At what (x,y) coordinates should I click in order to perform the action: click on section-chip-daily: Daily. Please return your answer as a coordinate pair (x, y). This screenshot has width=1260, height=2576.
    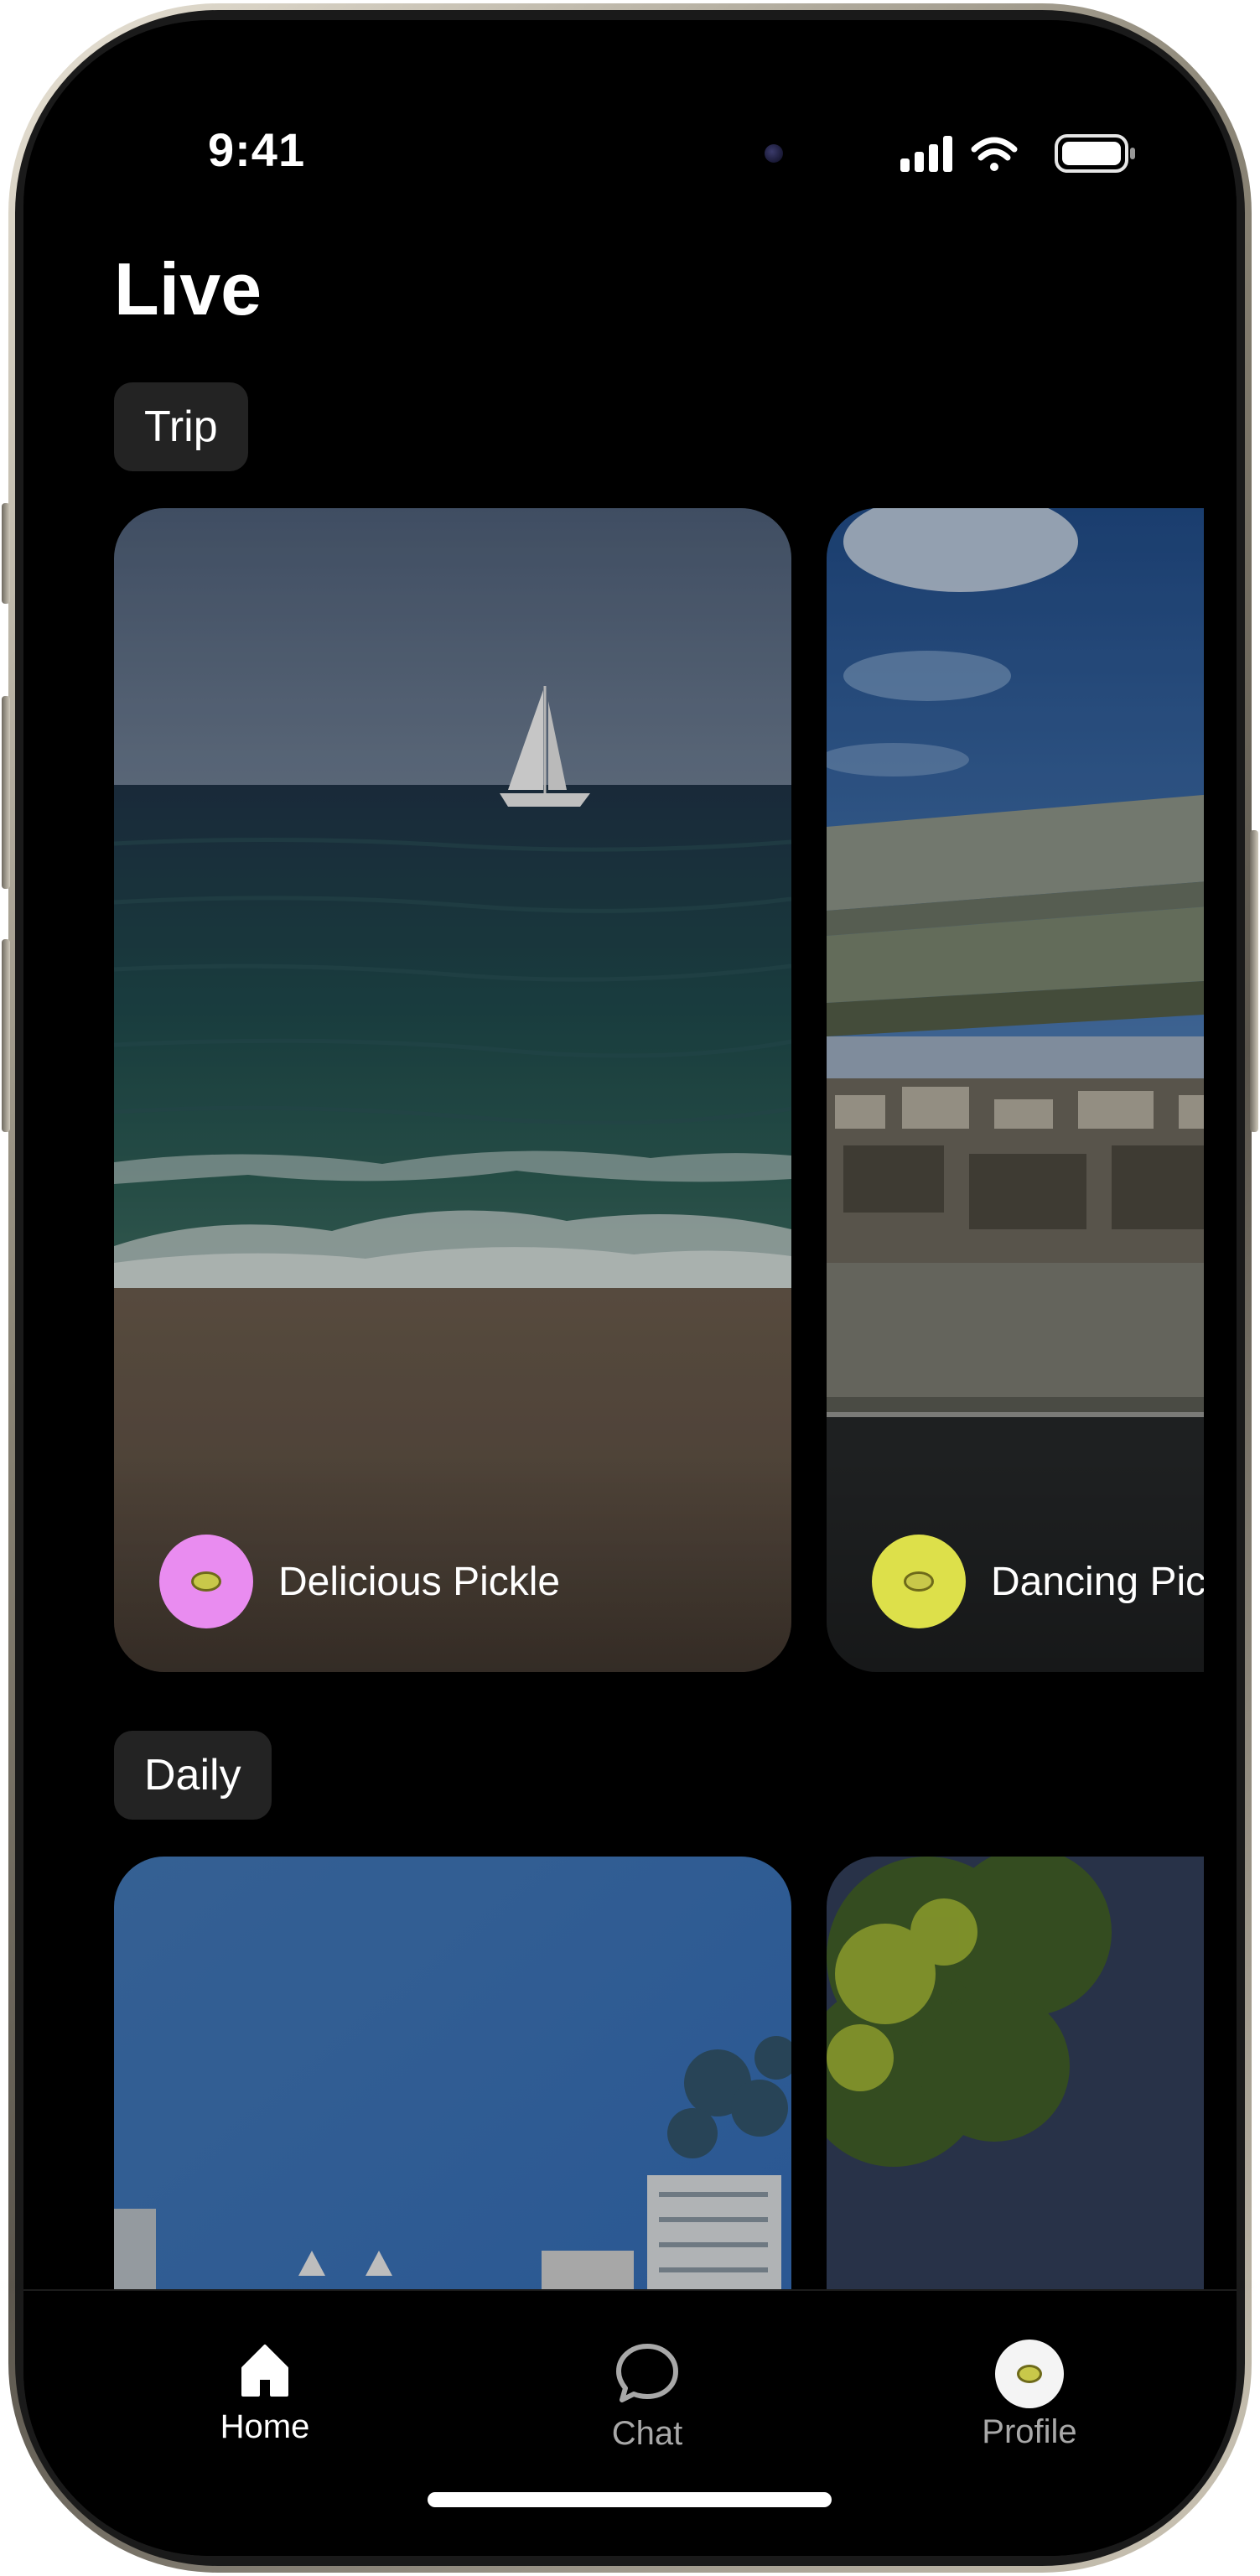
    Looking at the image, I should click on (193, 1775).